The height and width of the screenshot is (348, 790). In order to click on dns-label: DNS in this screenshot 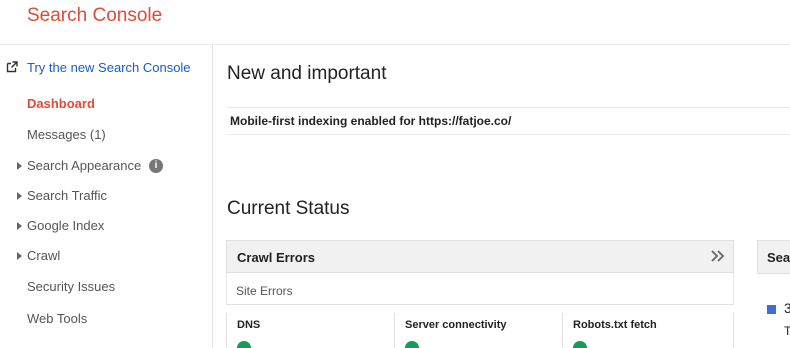, I will do `click(249, 325)`.